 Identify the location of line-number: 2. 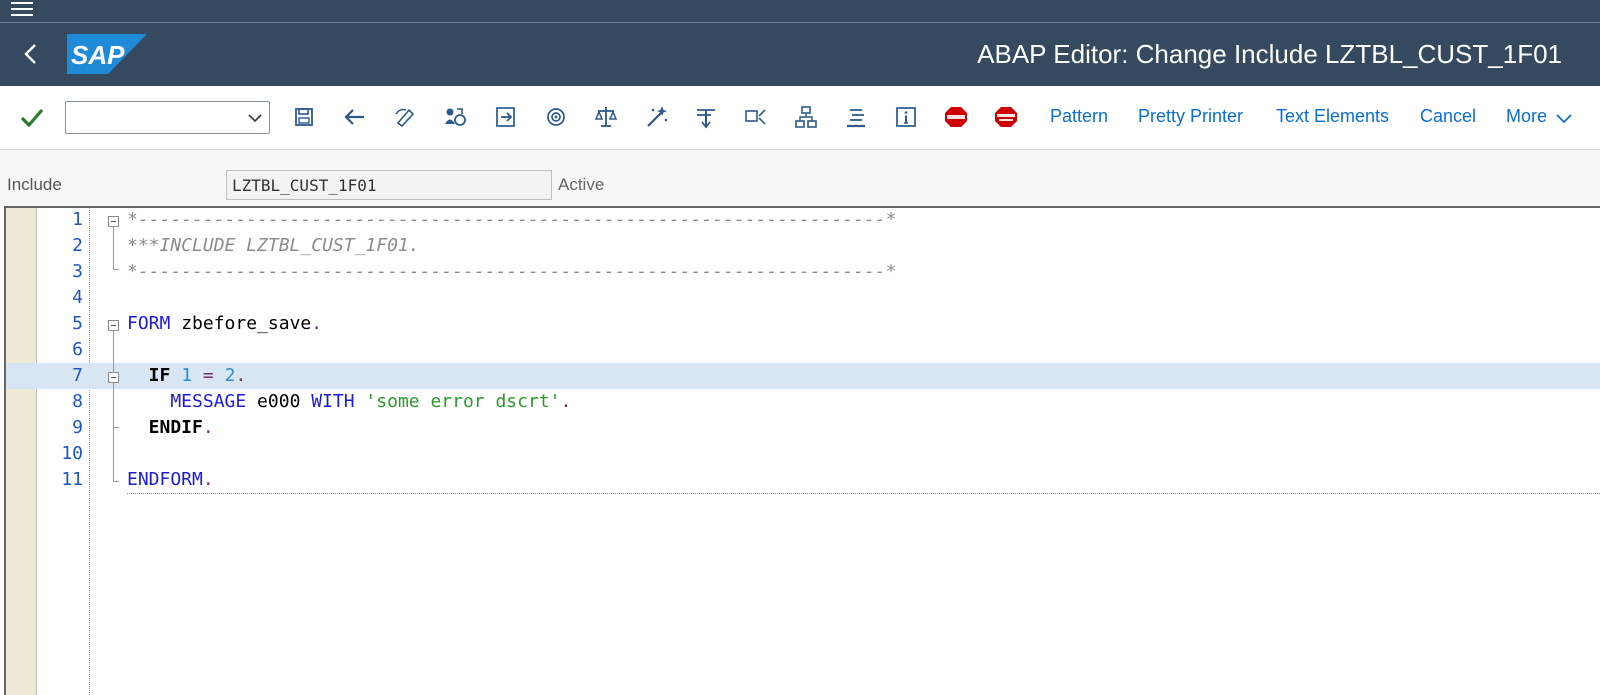
(77, 245).